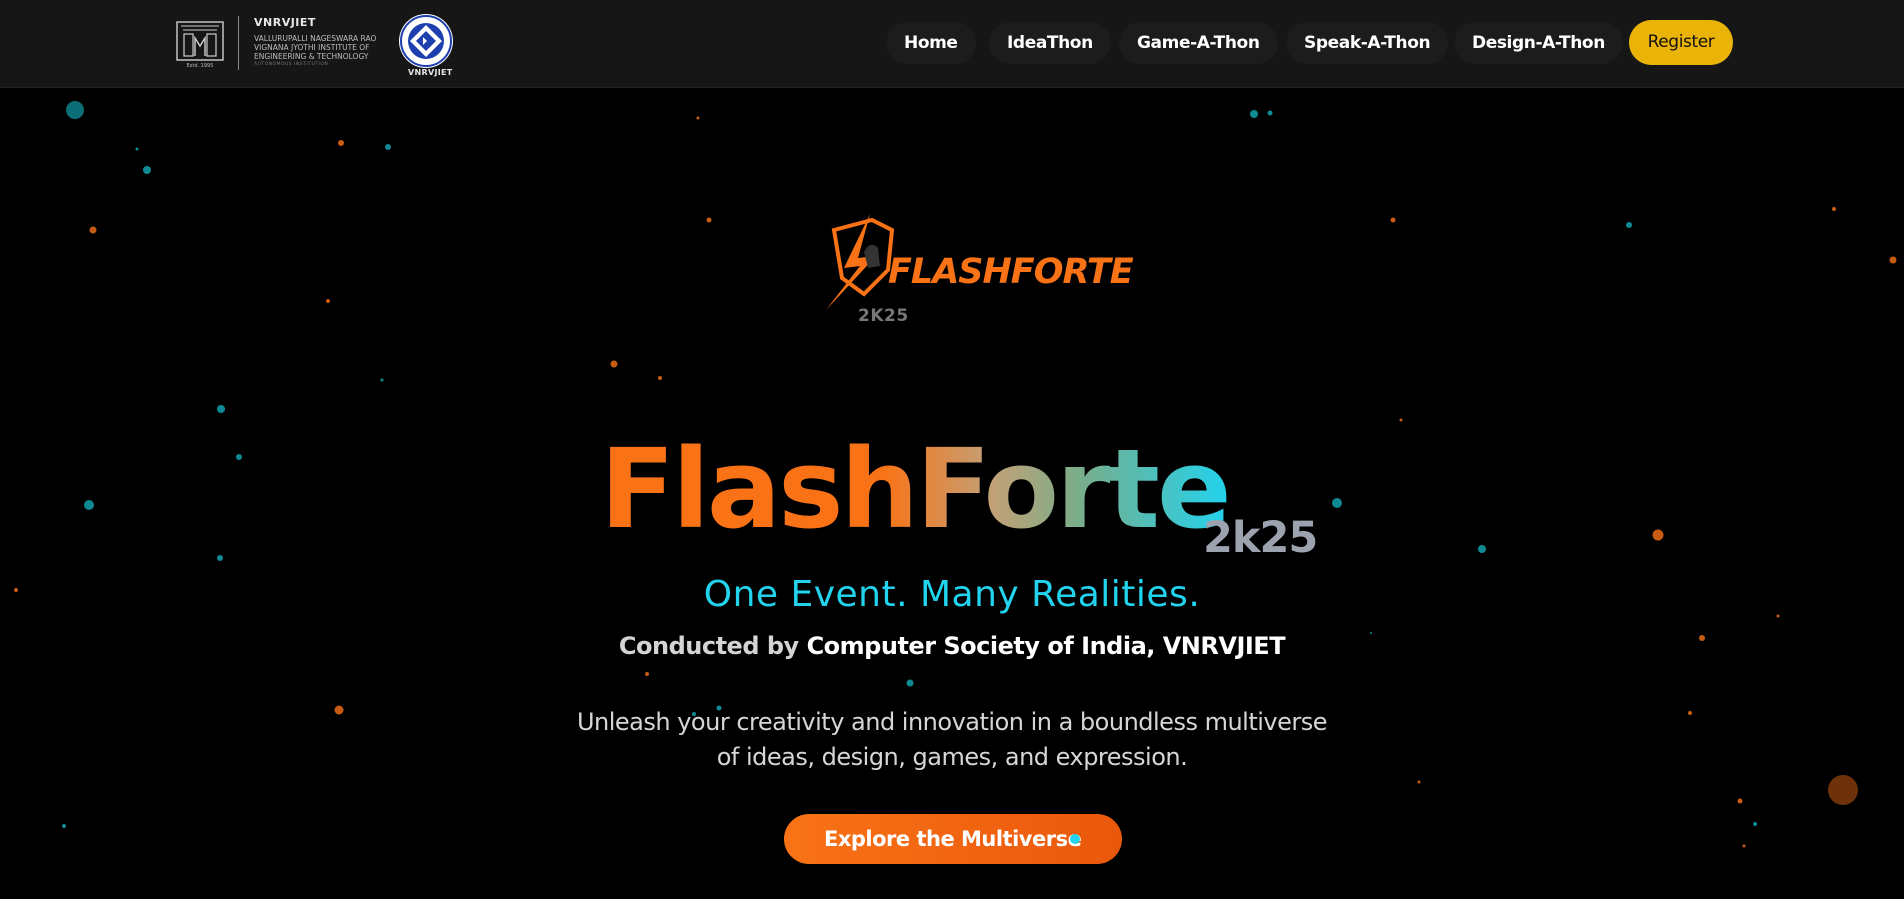 The width and height of the screenshot is (1904, 899). Describe the element at coordinates (285, 22) in the screenshot. I see `college-short-name: VNRVJIET` at that location.